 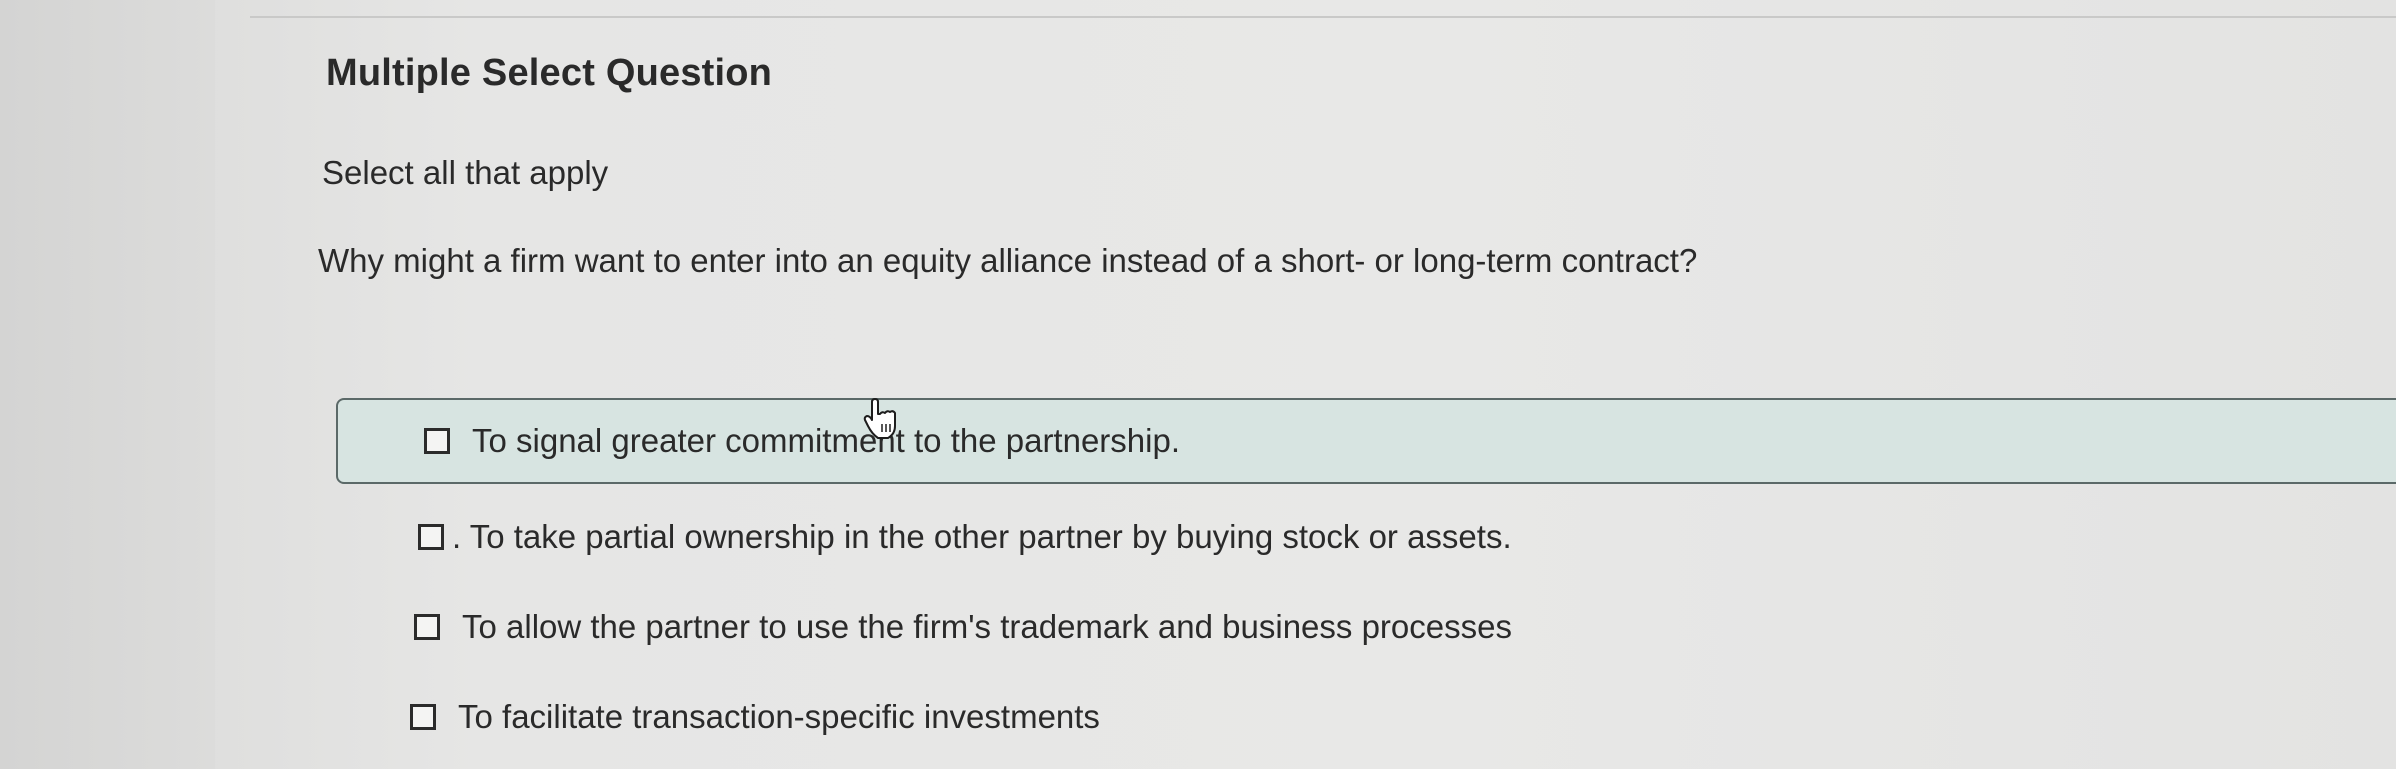 What do you see at coordinates (879, 418) in the screenshot?
I see `hand-pointer-icon` at bounding box center [879, 418].